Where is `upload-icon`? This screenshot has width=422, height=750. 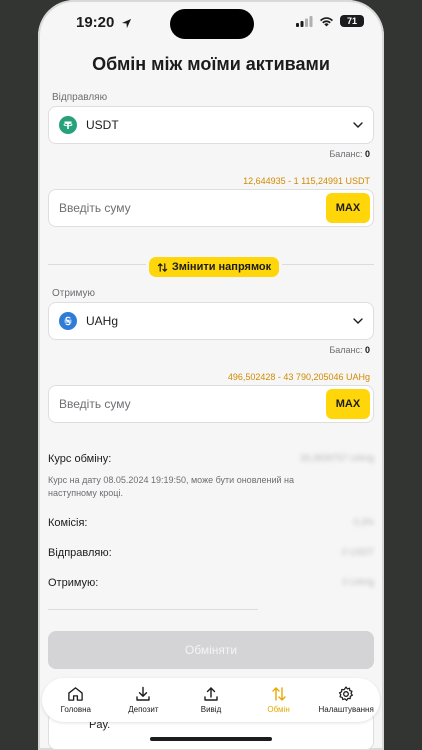 upload-icon is located at coordinates (211, 694).